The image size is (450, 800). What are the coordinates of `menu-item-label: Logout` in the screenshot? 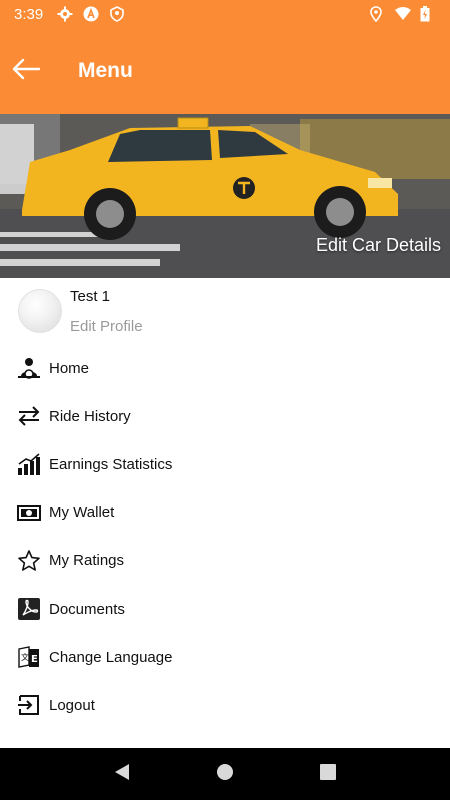 It's located at (72, 705).